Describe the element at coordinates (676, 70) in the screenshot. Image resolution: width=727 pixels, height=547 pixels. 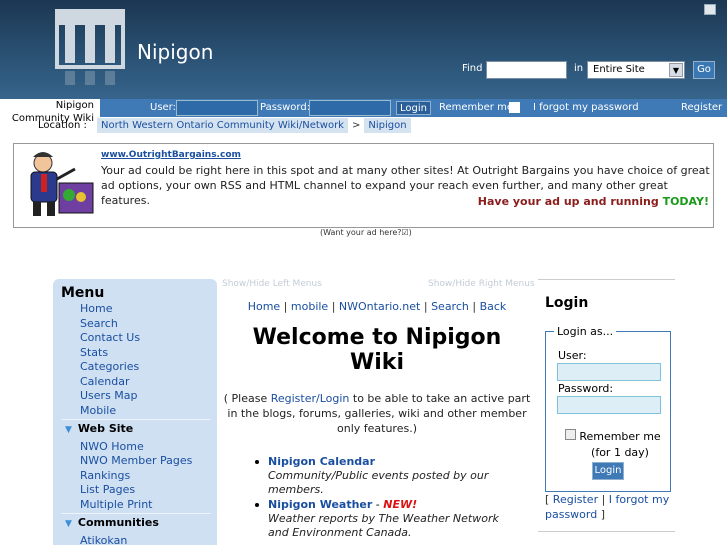
I see `chevron-down-icon: ▼` at that location.